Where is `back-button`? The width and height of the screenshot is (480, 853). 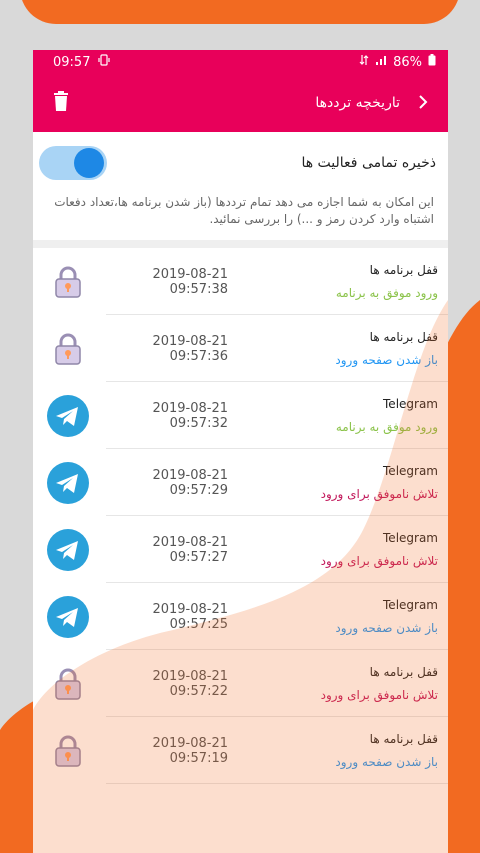 back-button is located at coordinates (423, 103).